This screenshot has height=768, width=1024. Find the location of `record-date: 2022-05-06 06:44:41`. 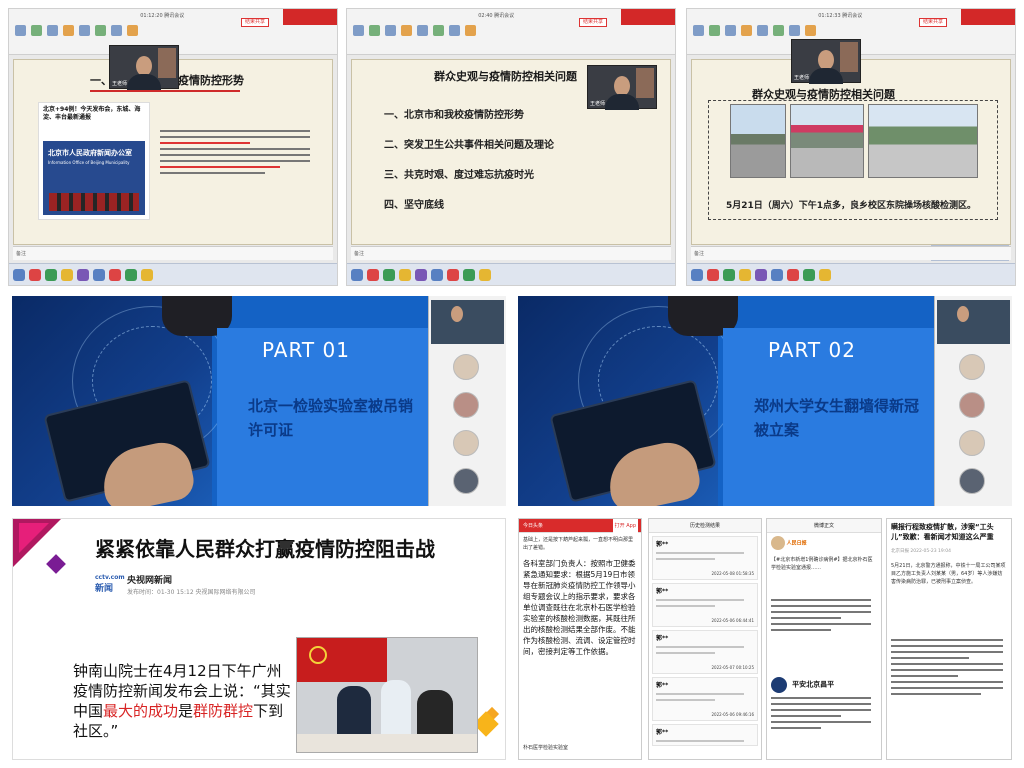

record-date: 2022-05-06 06:44:41 is located at coordinates (732, 620).